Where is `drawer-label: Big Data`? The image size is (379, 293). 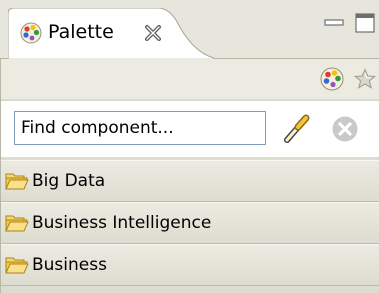 drawer-label: Big Data is located at coordinates (69, 181).